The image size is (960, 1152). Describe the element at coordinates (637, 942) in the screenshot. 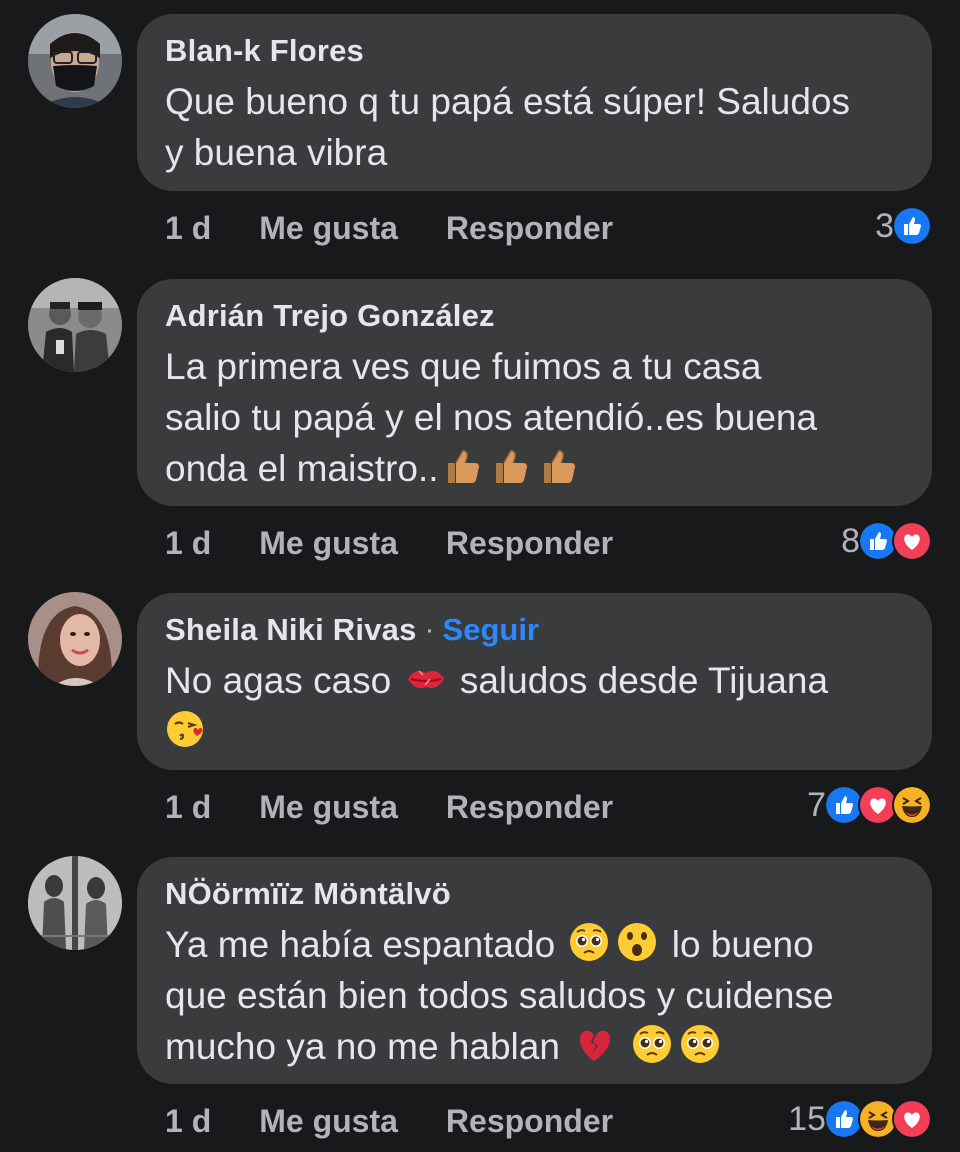

I see `surprised-face-emoji` at that location.